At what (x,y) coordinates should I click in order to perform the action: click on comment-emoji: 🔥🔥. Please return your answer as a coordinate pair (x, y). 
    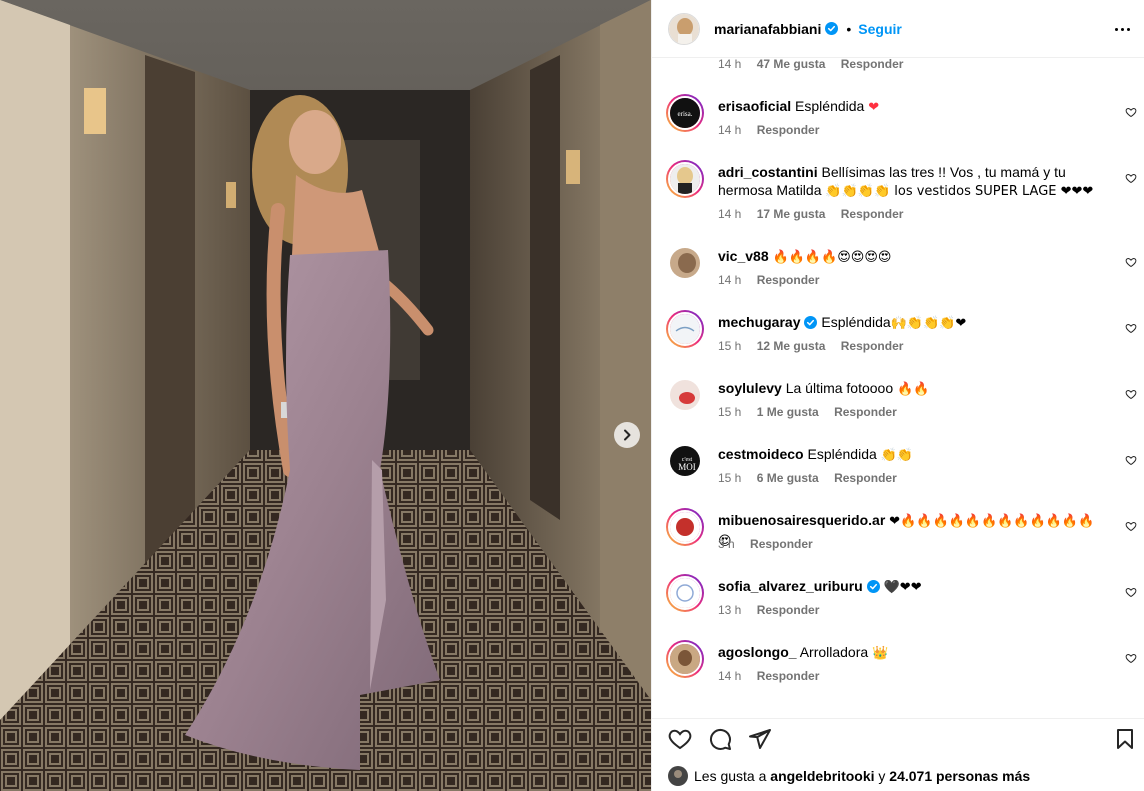
    Looking at the image, I should click on (913, 389).